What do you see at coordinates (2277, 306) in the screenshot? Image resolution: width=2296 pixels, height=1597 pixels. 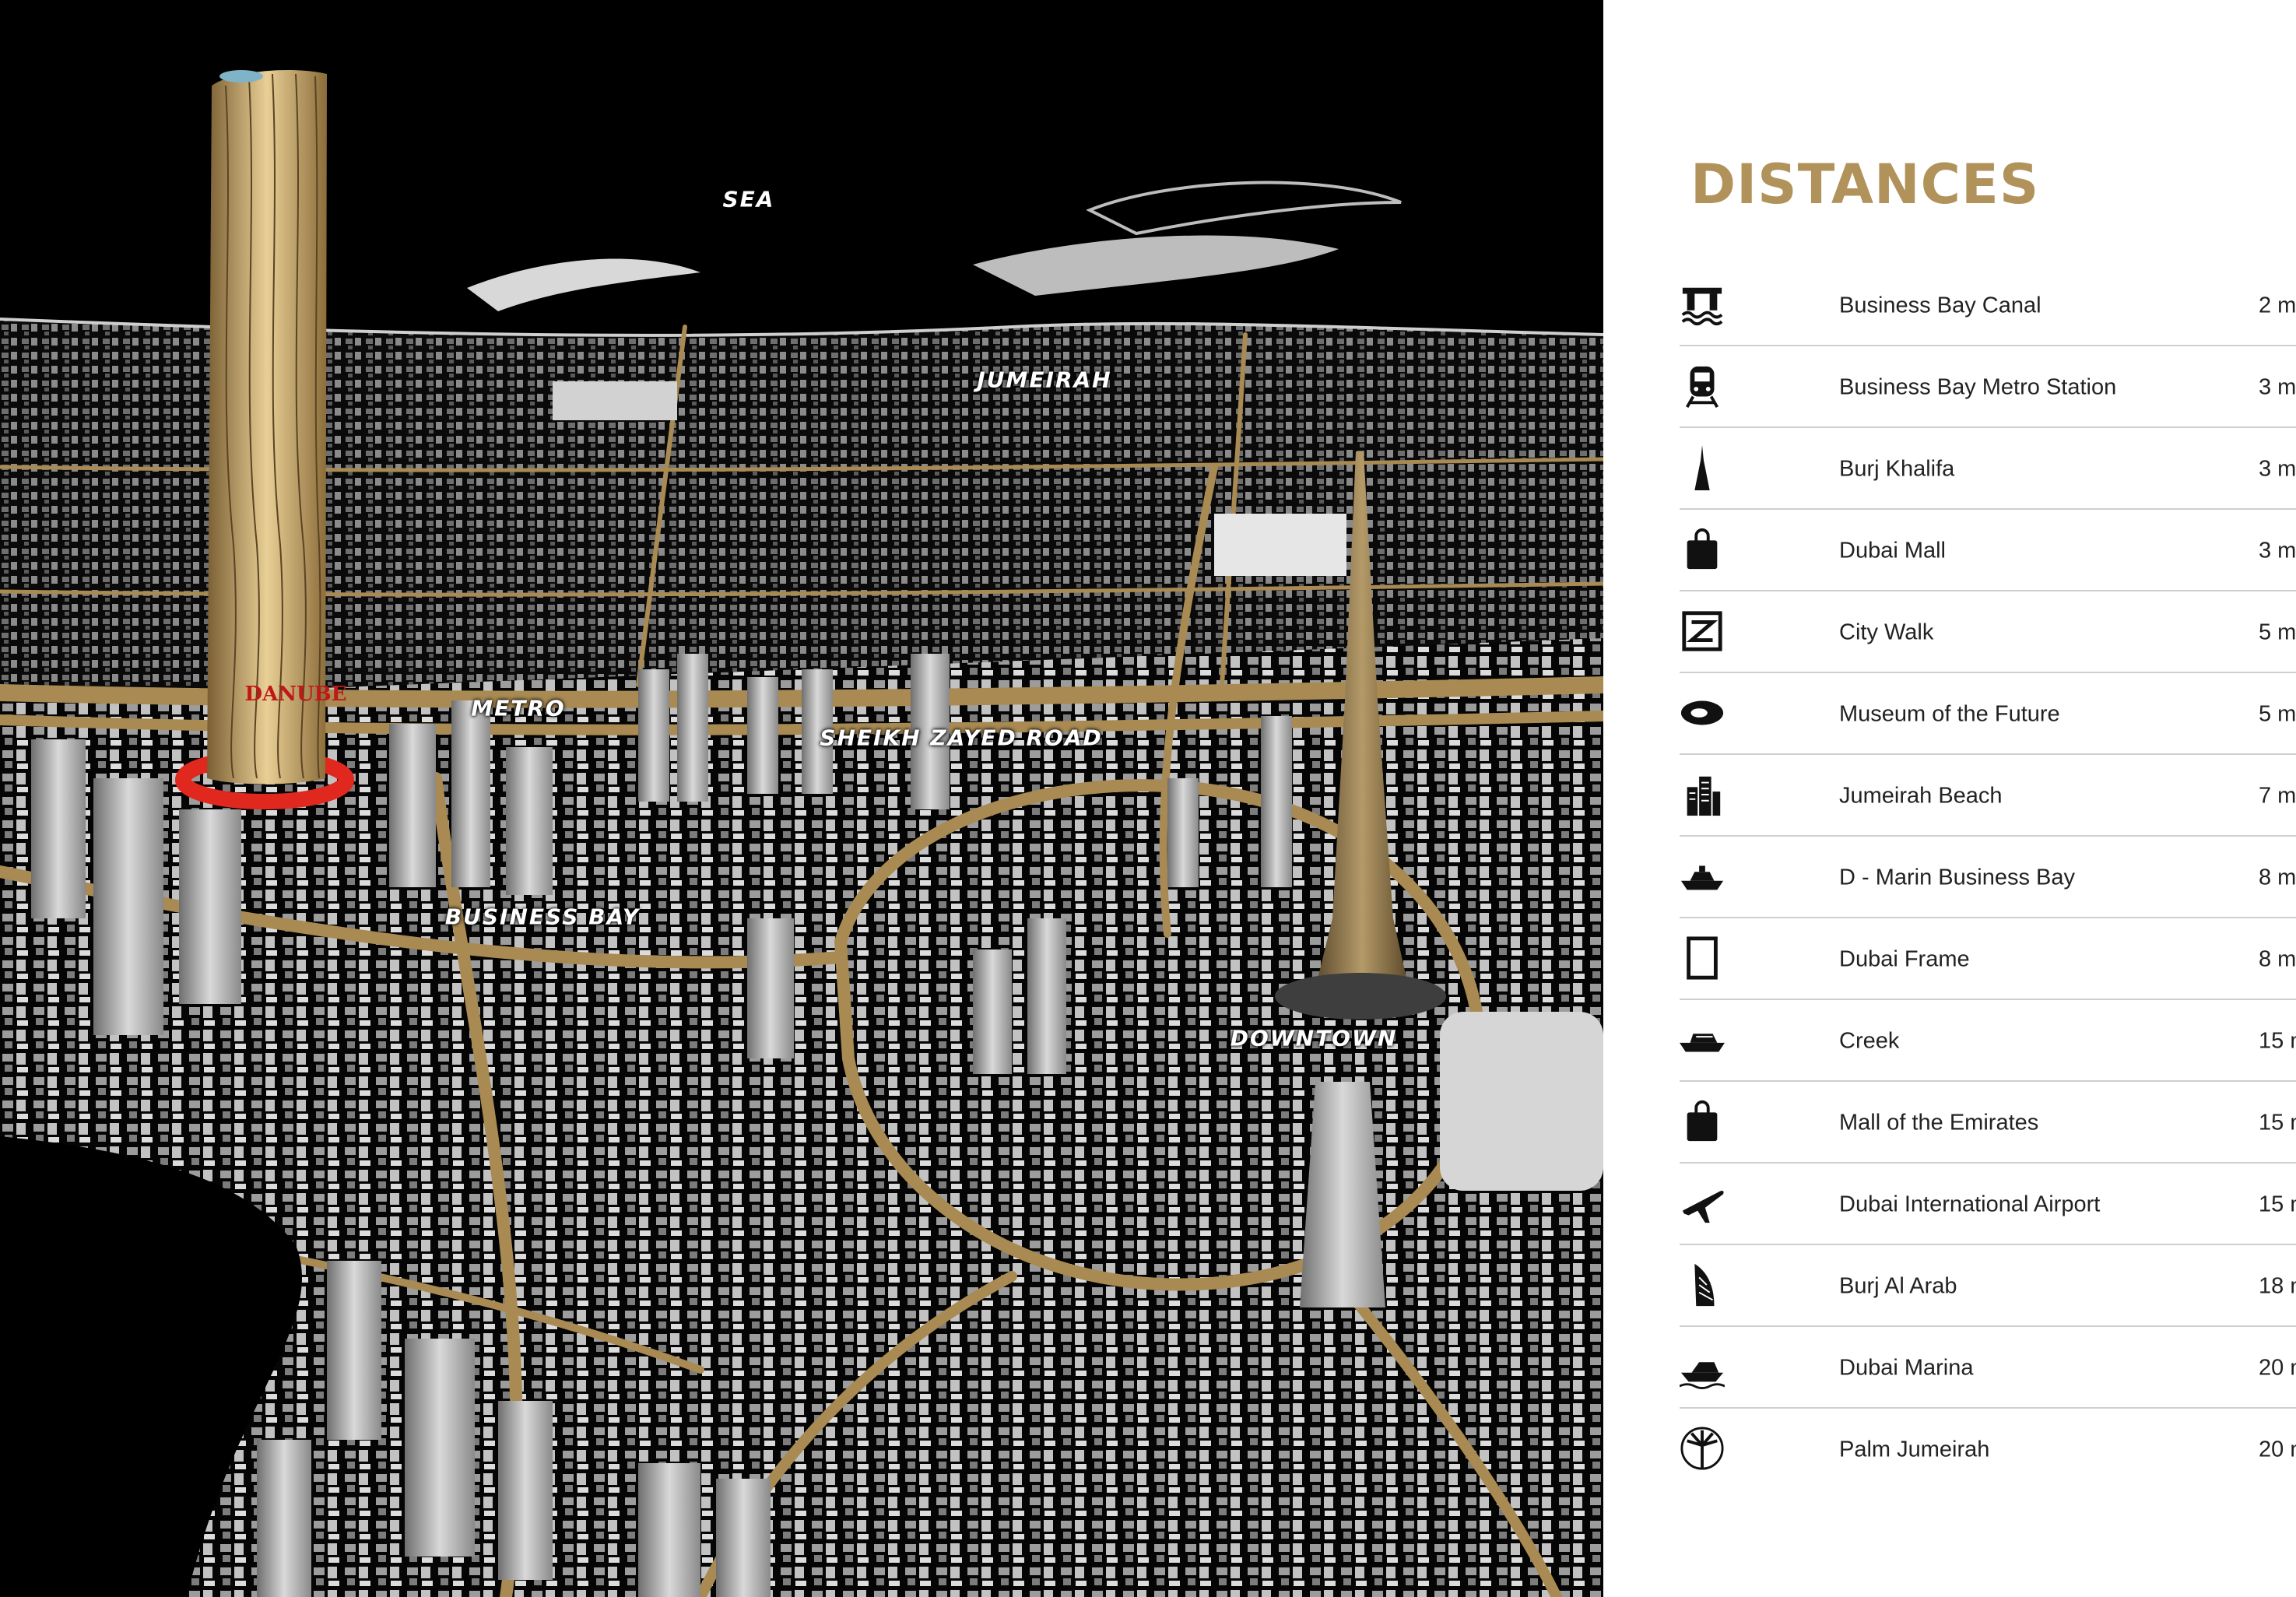 I see `travel-time: 2 min` at bounding box center [2277, 306].